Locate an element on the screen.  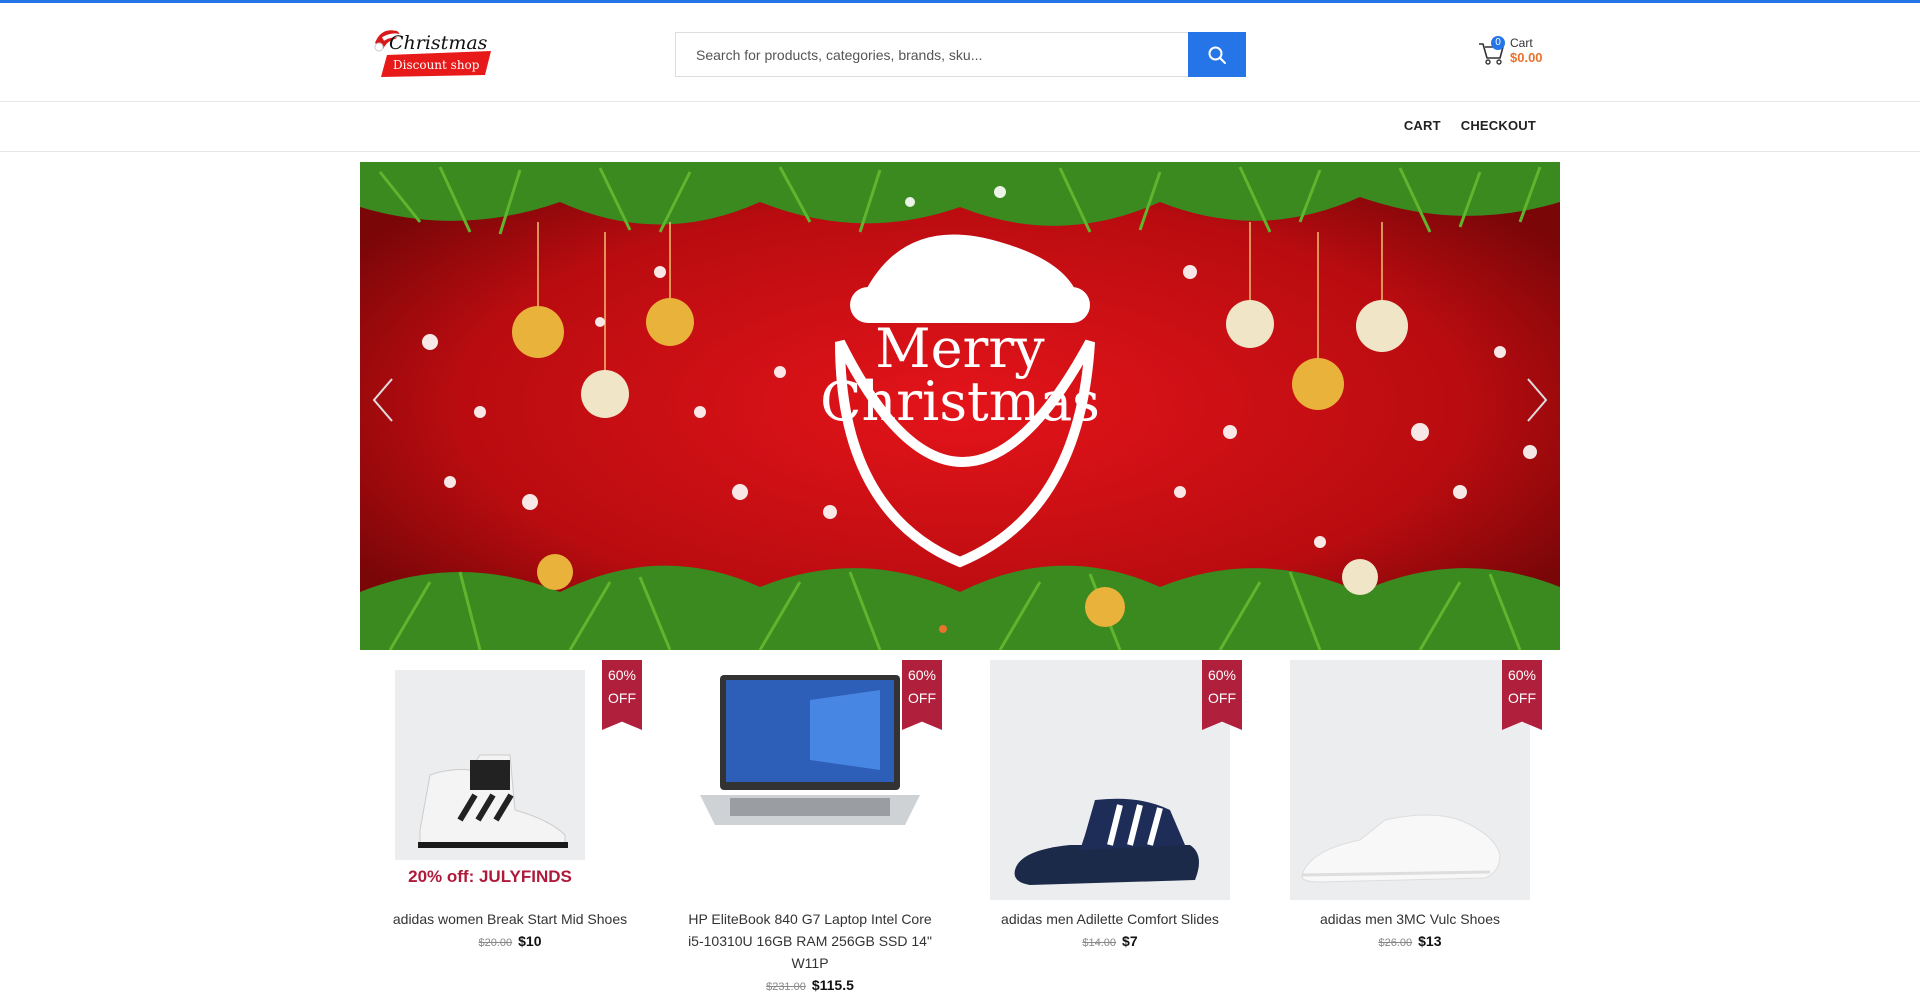
sale-price: $115.5 is located at coordinates (832, 985).